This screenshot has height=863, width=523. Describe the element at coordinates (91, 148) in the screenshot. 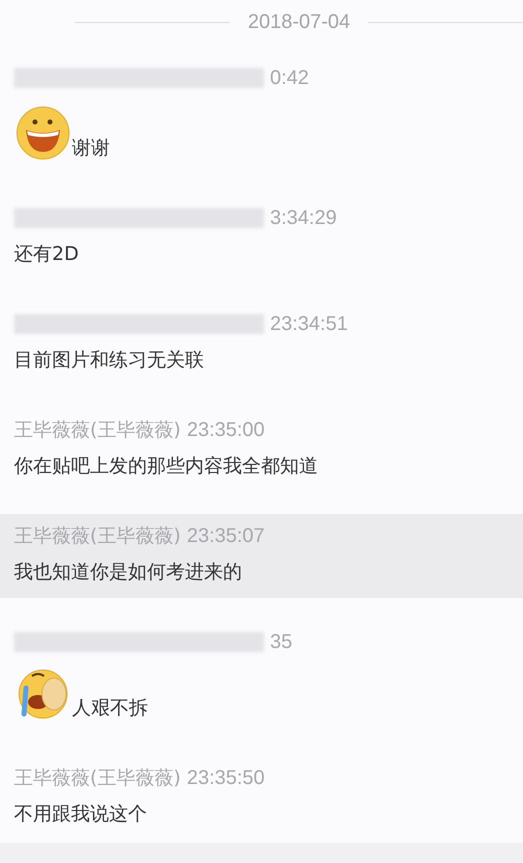

I see `message-text: 谢谢` at that location.